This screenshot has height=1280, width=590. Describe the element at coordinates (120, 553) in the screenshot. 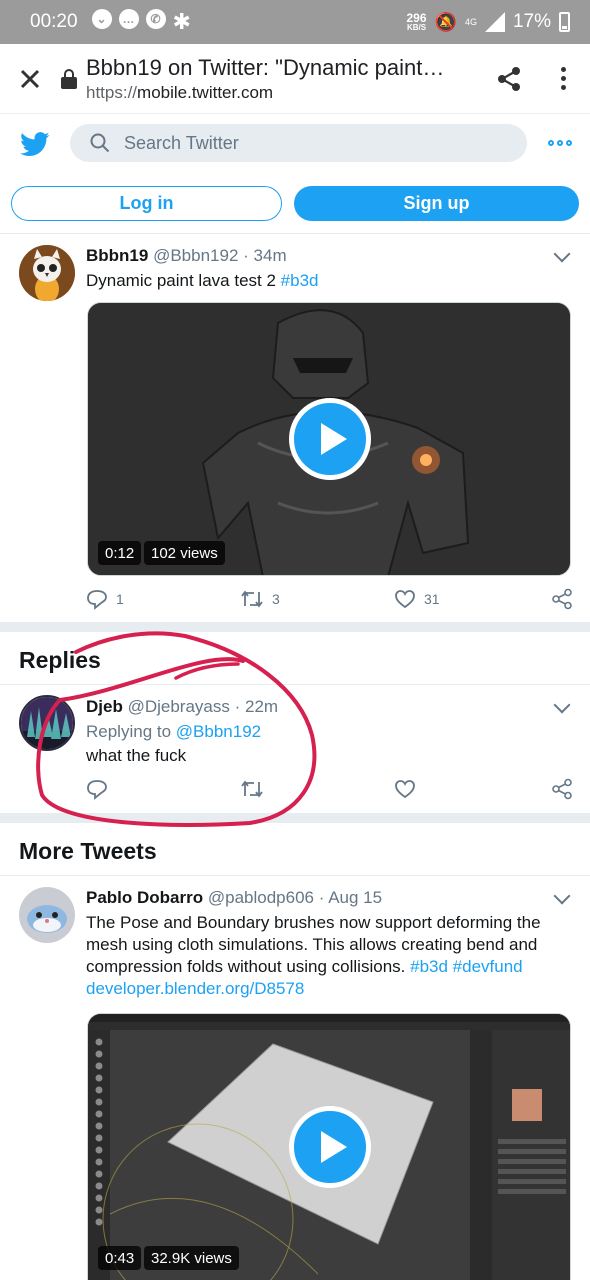

I see `video-duration-badge: 0:12` at that location.